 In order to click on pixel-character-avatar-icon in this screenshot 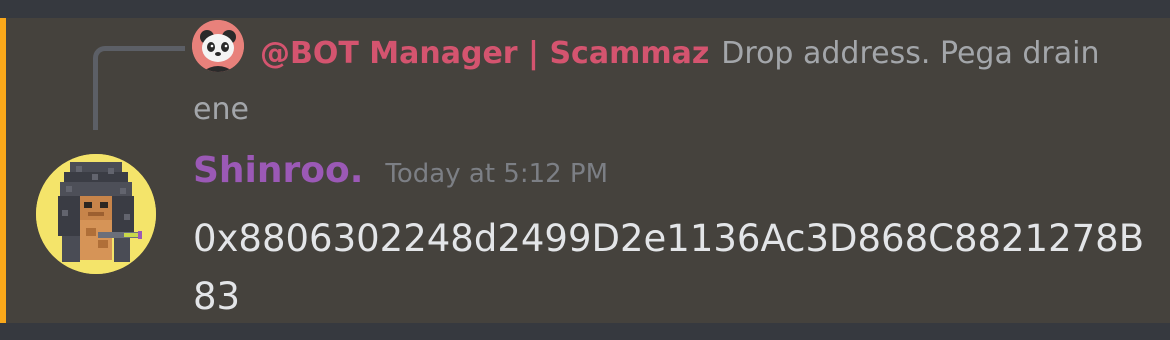, I will do `click(96, 214)`.